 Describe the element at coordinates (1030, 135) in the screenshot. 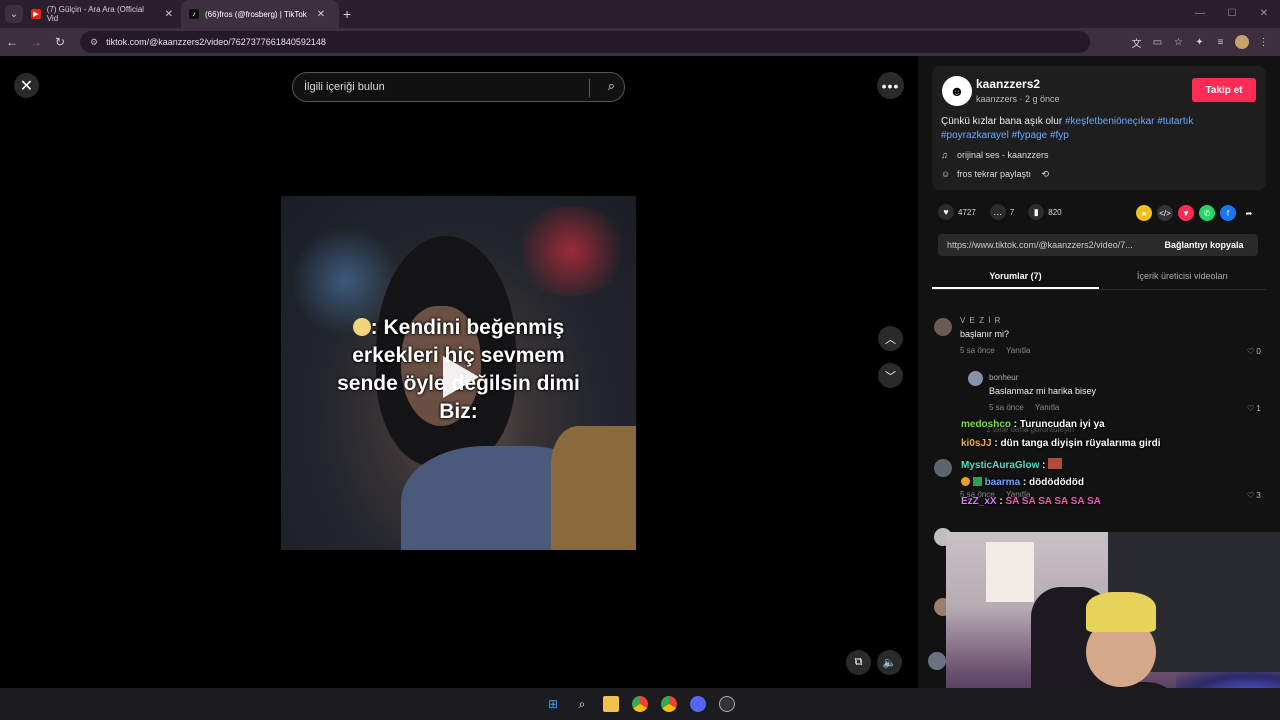

I see `hashtag: #fypage` at that location.